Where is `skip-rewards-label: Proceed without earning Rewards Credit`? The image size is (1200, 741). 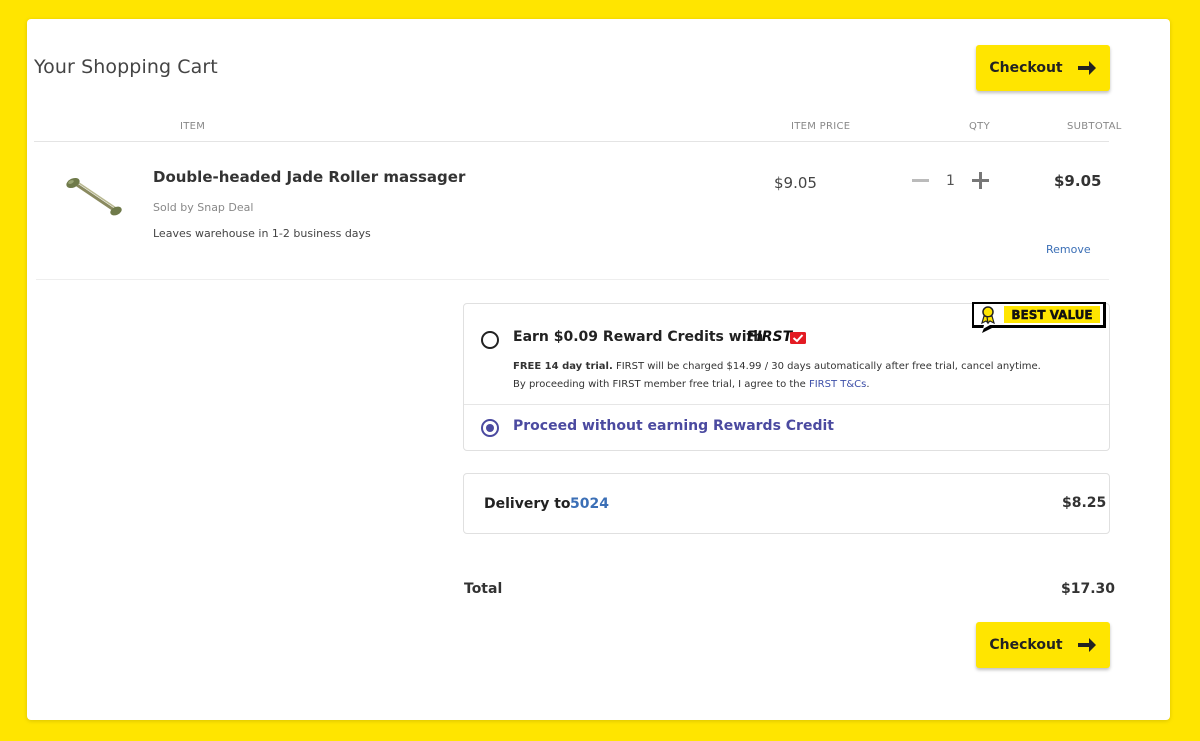 skip-rewards-label: Proceed without earning Rewards Credit is located at coordinates (673, 426).